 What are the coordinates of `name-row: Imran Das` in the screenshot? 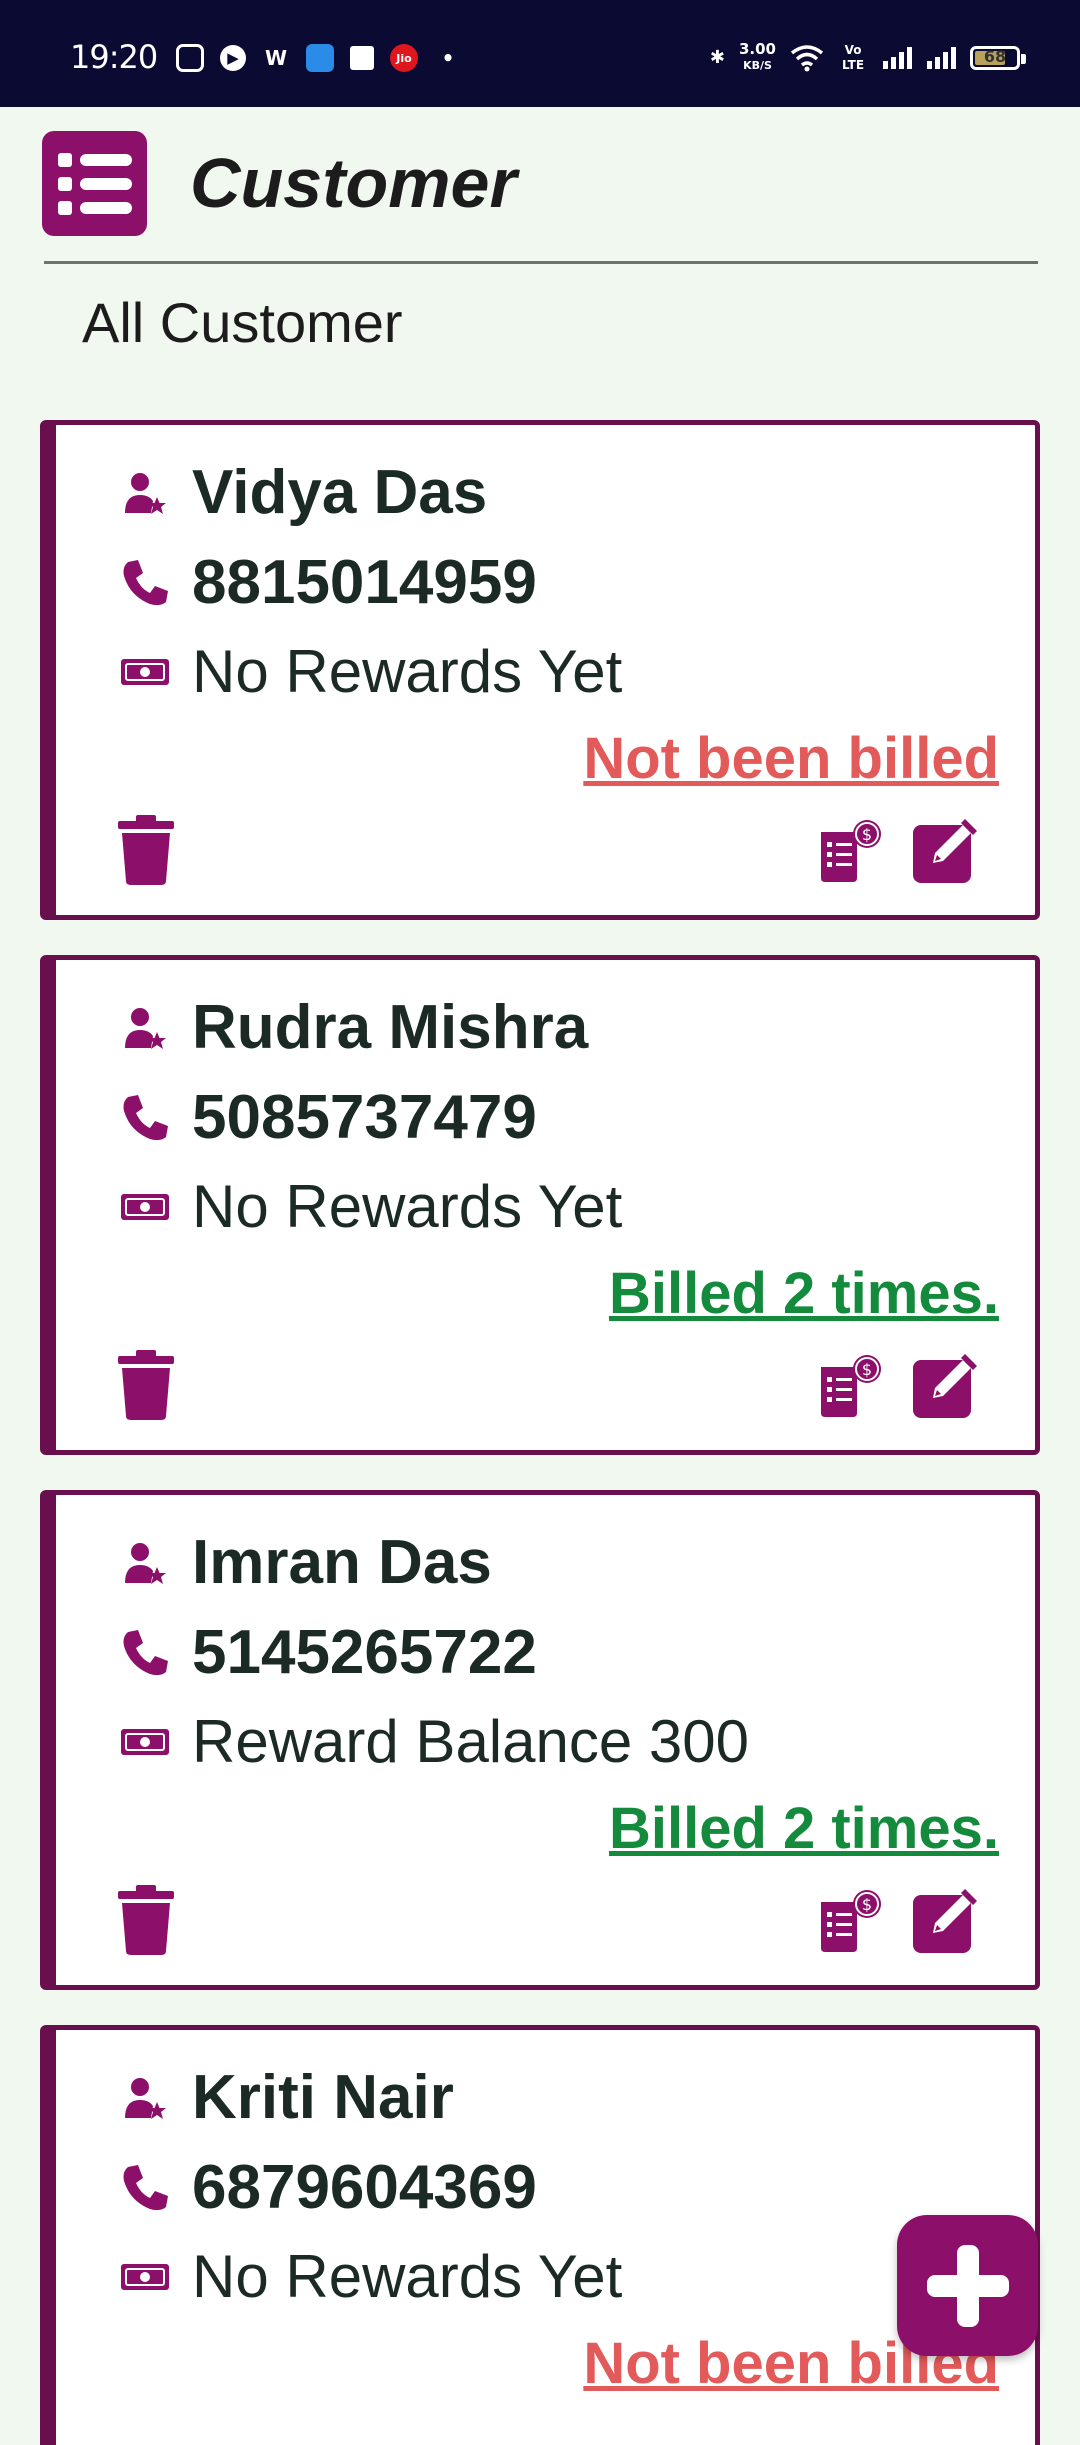 It's located at (304, 1562).